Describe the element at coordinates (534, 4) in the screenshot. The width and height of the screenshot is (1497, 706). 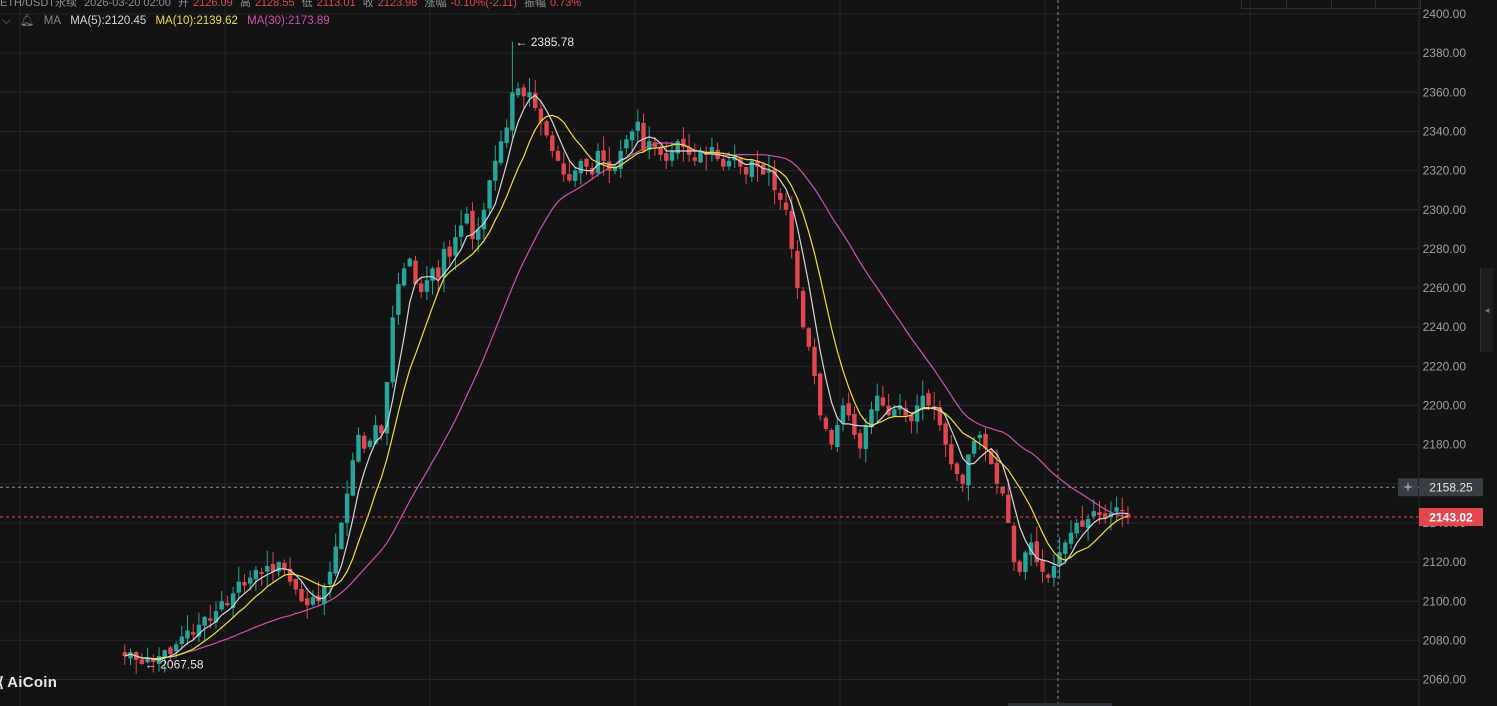
I see `amp-label: 振幅` at that location.